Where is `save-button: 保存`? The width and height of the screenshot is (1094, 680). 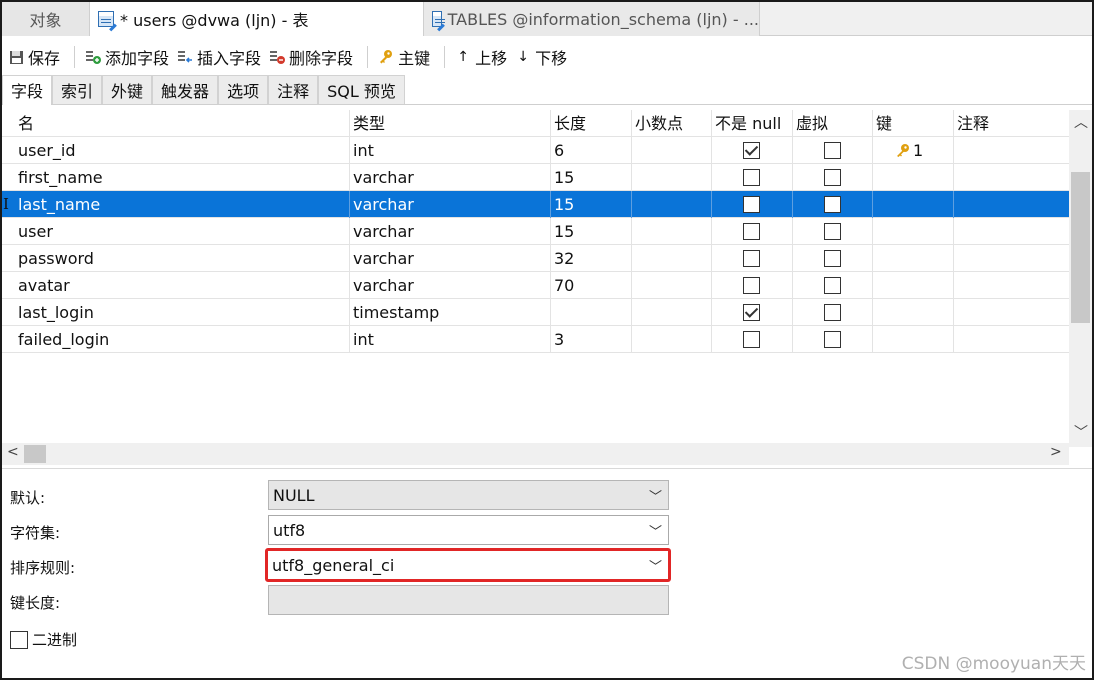 save-button: 保存 is located at coordinates (36, 57).